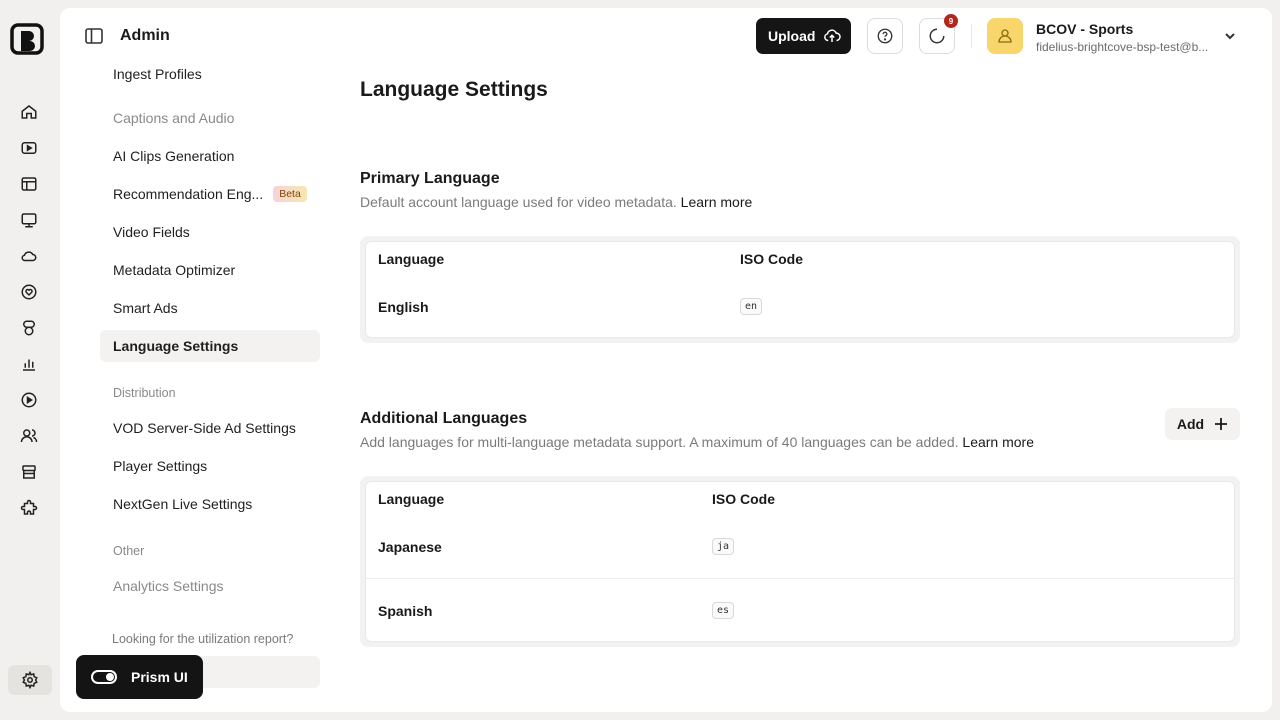 The image size is (1280, 720). I want to click on sidebar-section-distribution: Distribution, so click(144, 393).